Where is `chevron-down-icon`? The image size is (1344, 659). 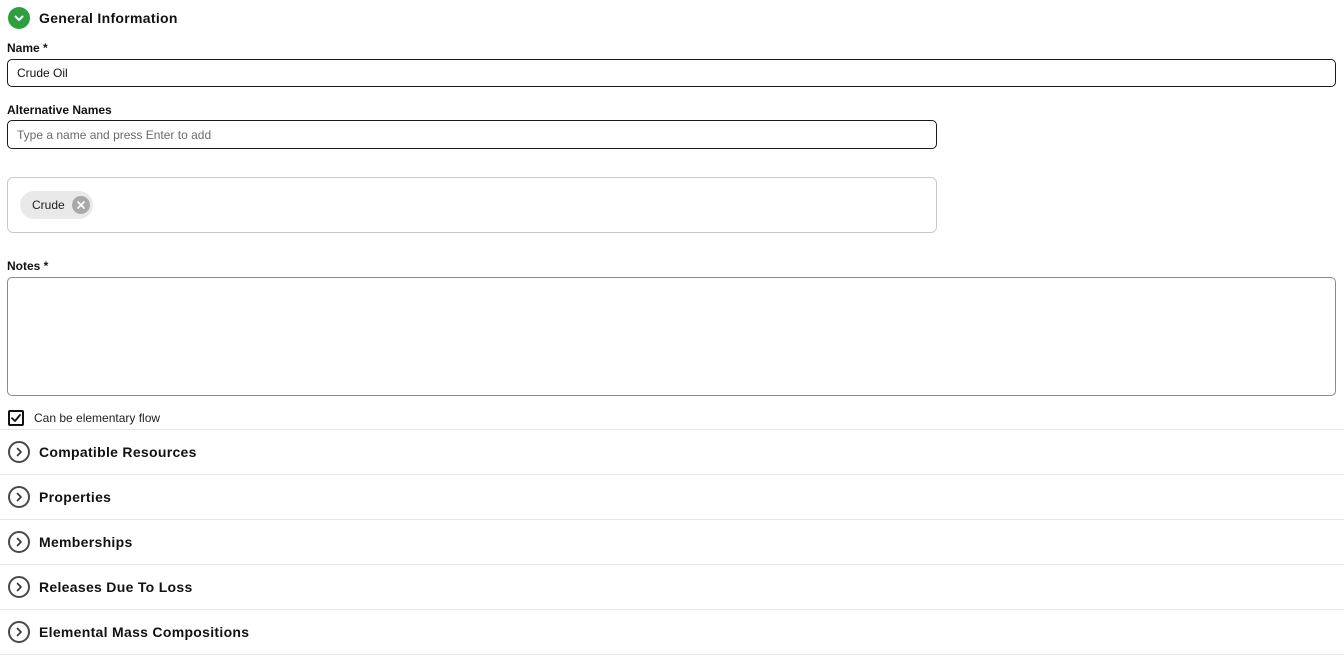
chevron-down-icon is located at coordinates (19, 18).